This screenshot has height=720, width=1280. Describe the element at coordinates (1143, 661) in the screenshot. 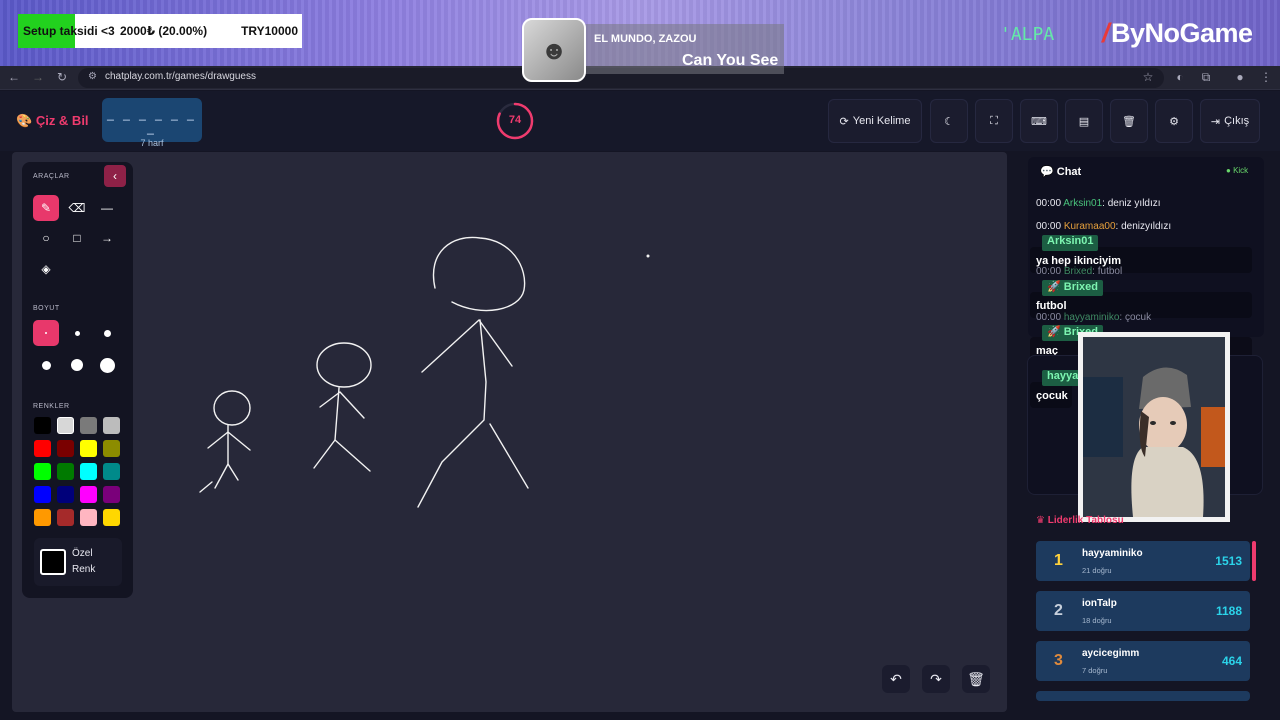

I see `leaderboard-row: 3 aycicegimm 7 doğru 464` at that location.